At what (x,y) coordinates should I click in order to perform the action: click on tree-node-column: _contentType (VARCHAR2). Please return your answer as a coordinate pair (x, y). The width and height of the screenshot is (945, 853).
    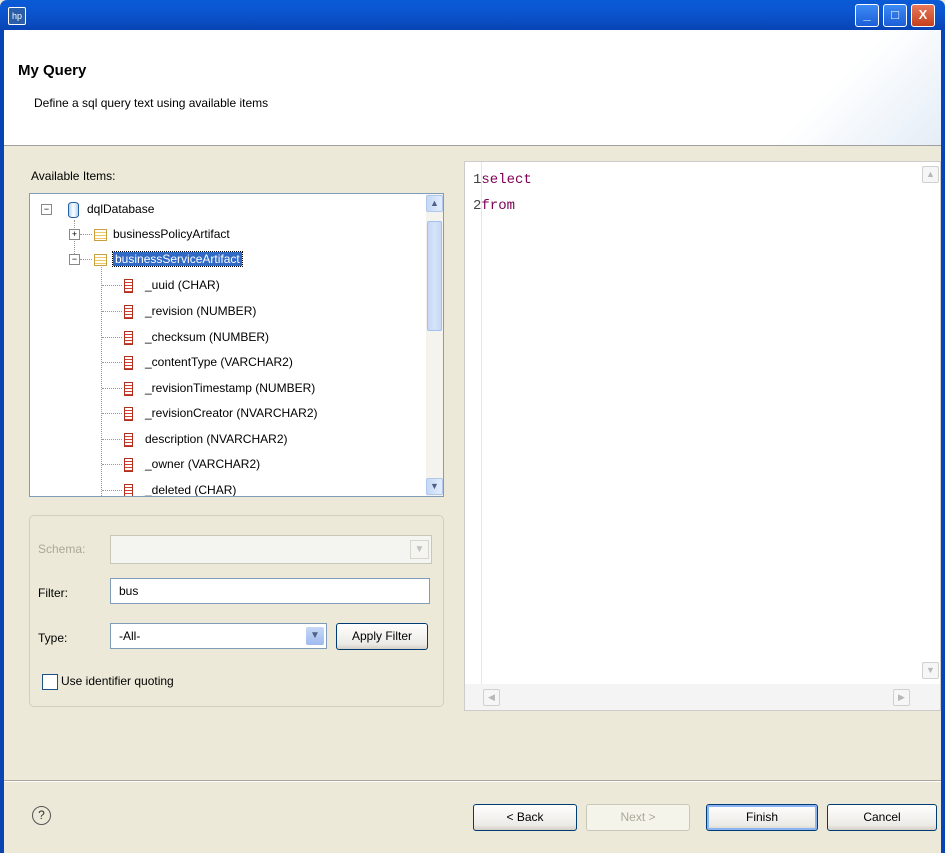
    Looking at the image, I should click on (208, 362).